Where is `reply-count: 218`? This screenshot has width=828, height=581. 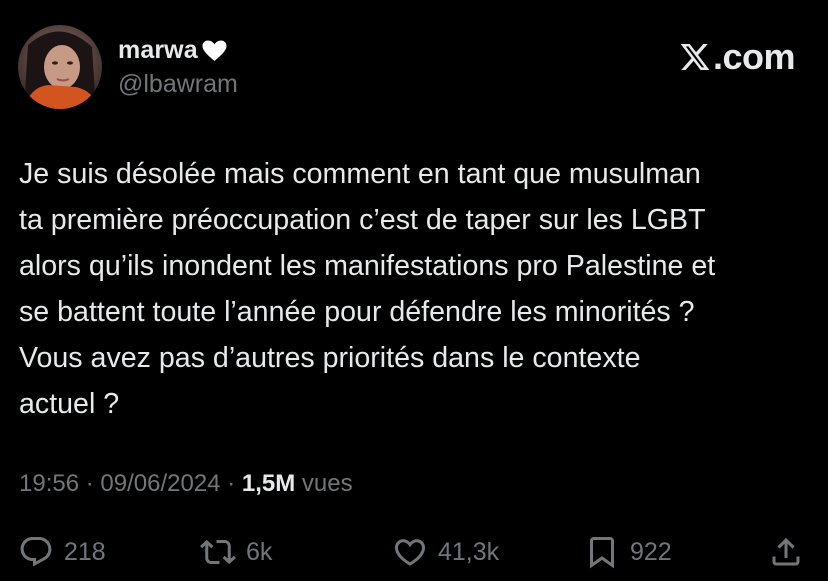 reply-count: 218 is located at coordinates (85, 551).